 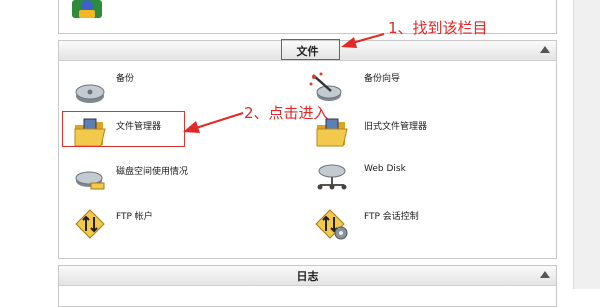 What do you see at coordinates (286, 113) in the screenshot?
I see `step2-annotation: 2、点击进入` at bounding box center [286, 113].